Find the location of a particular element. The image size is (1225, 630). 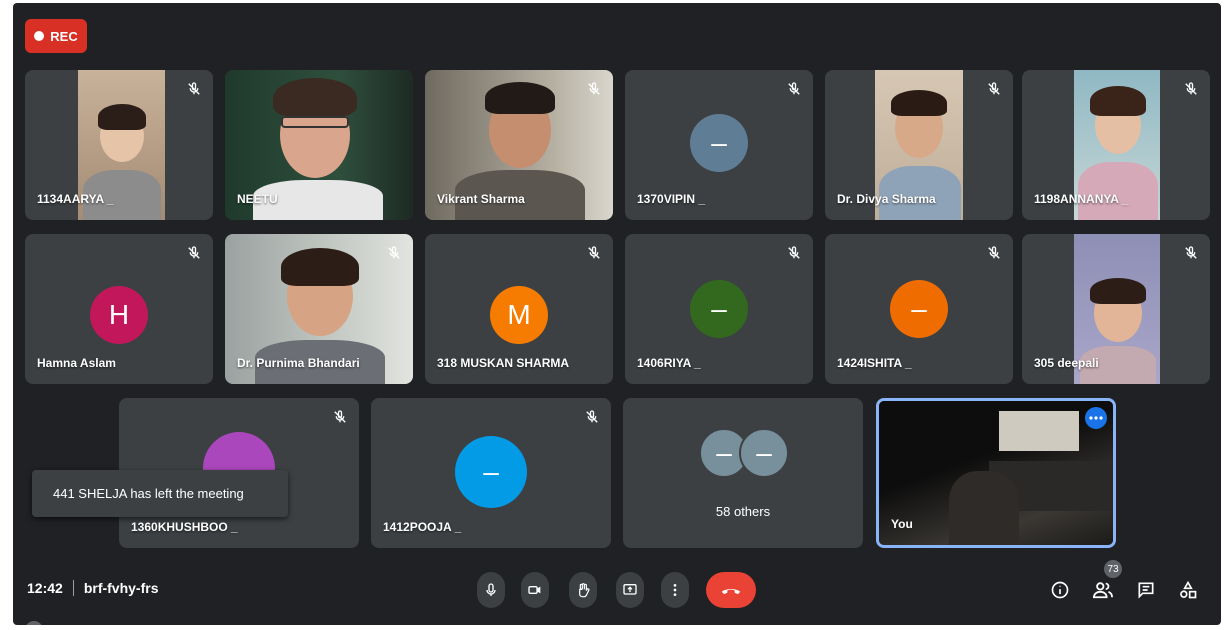

meeting-time: 12:42 is located at coordinates (45, 588).